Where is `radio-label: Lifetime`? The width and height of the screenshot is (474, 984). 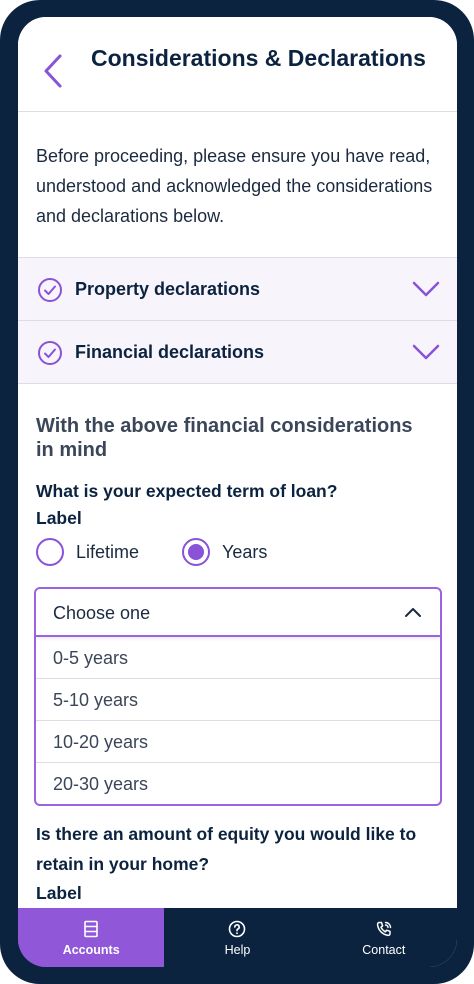
radio-label: Lifetime is located at coordinates (108, 551).